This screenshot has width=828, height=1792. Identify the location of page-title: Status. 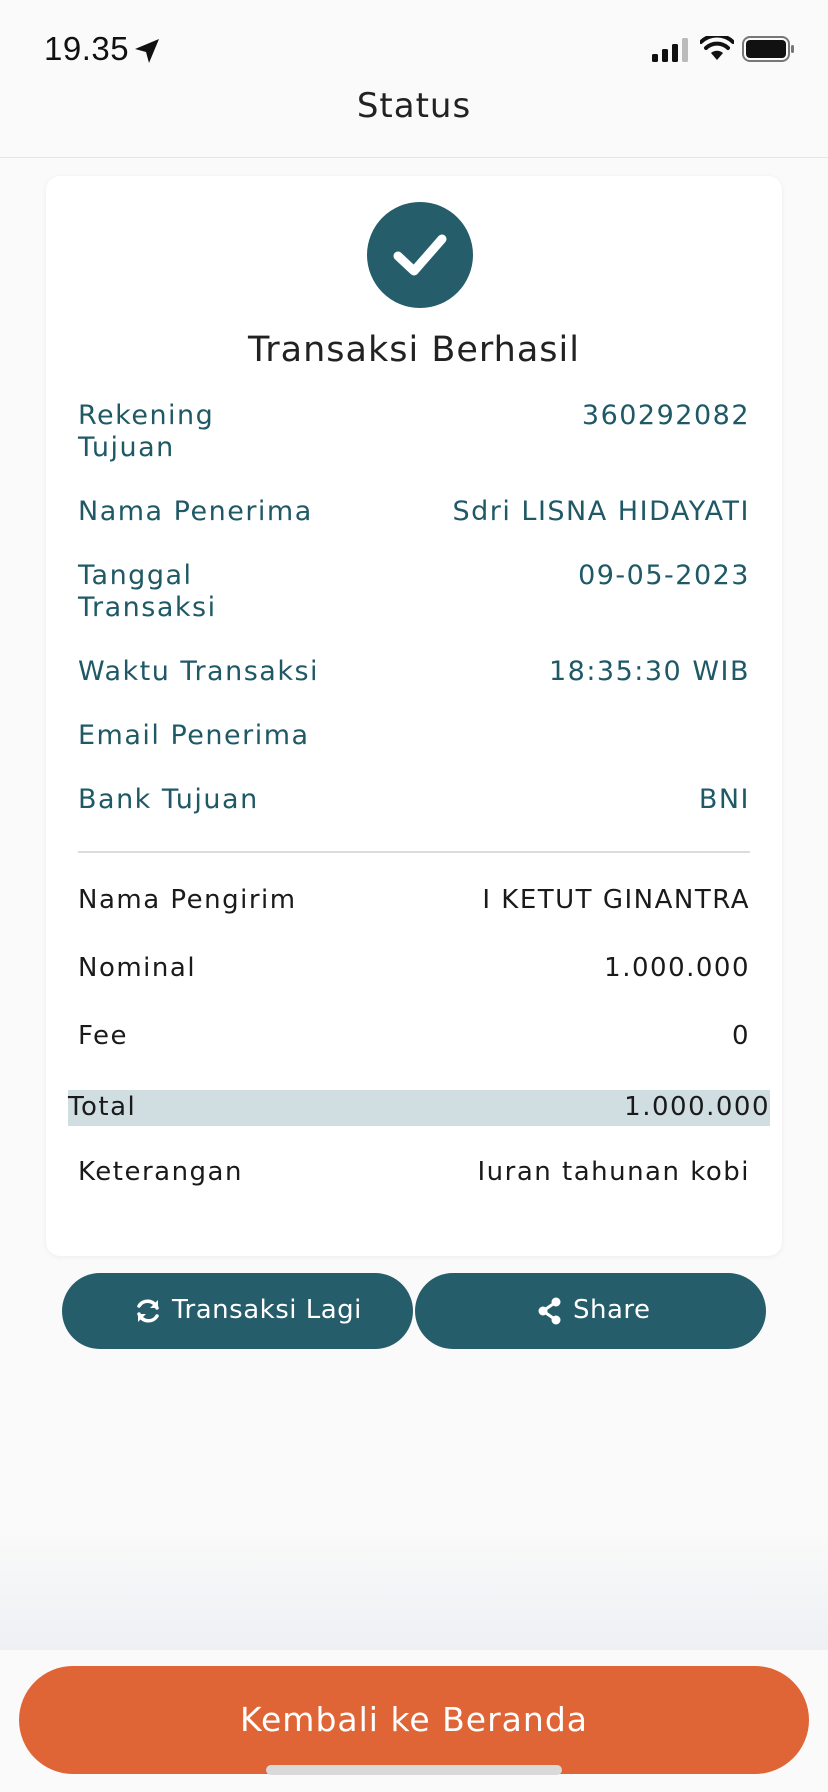
(414, 106).